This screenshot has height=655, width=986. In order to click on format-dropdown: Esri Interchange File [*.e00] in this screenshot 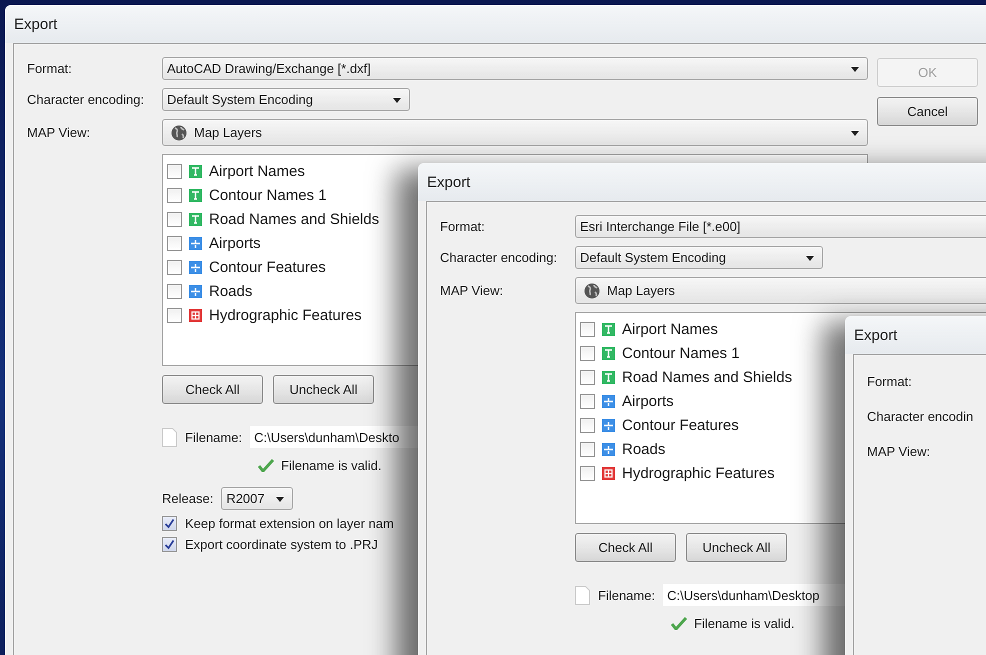, I will do `click(780, 226)`.